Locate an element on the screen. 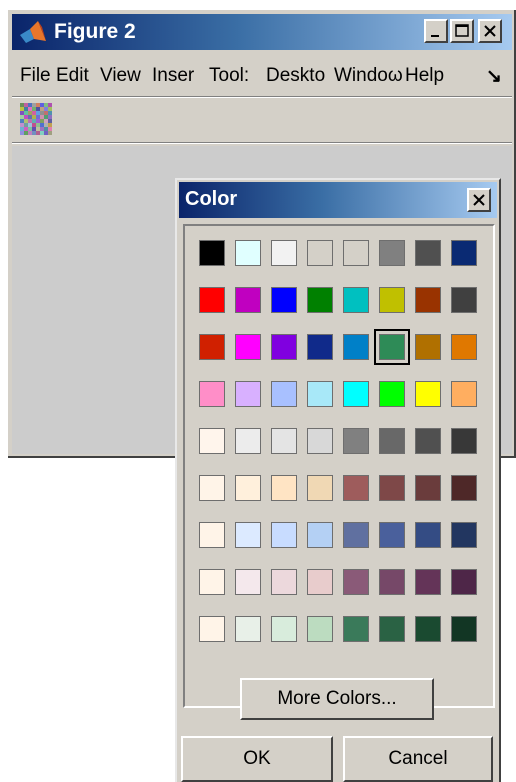  menu-file: File is located at coordinates (38, 76).